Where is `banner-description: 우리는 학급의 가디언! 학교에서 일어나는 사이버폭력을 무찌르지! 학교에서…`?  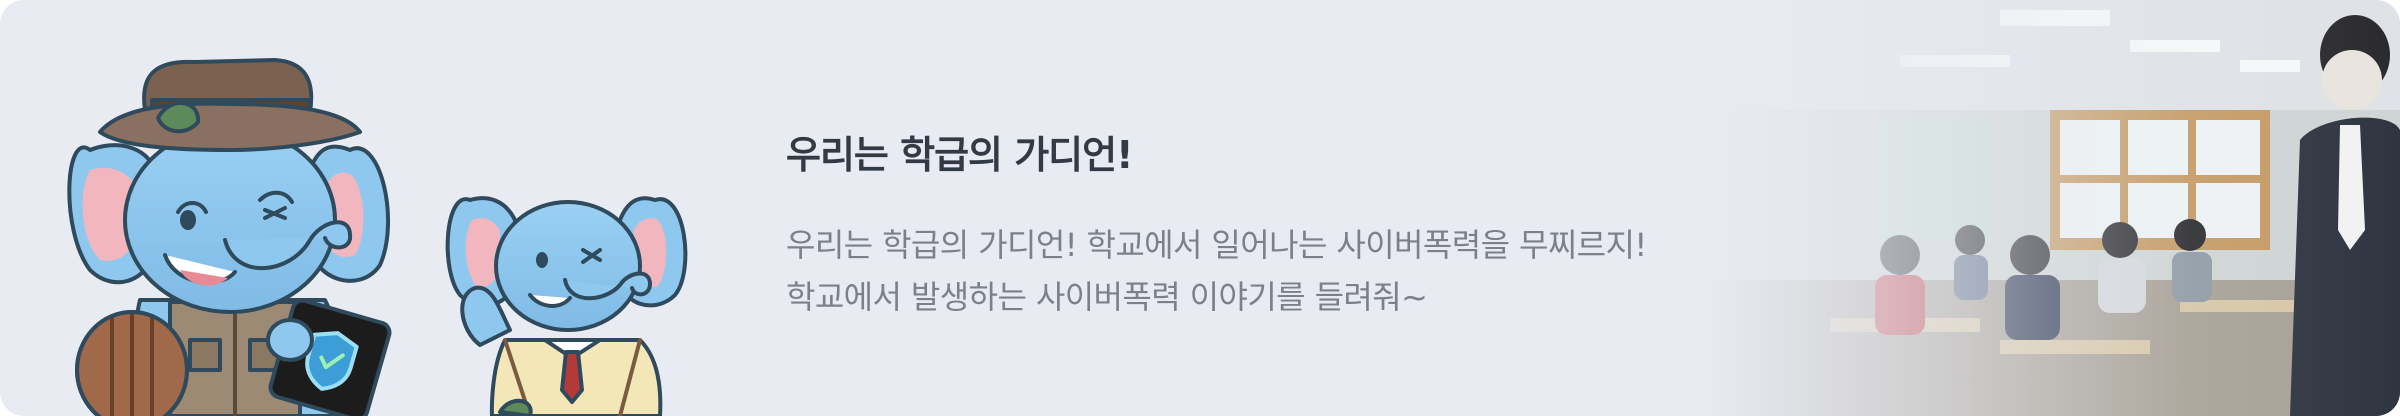
banner-description: 우리는 학급의 가디언! 학교에서 일어나는 사이버폭력을 무찌르지! 학교에서… is located at coordinates (1286, 271).